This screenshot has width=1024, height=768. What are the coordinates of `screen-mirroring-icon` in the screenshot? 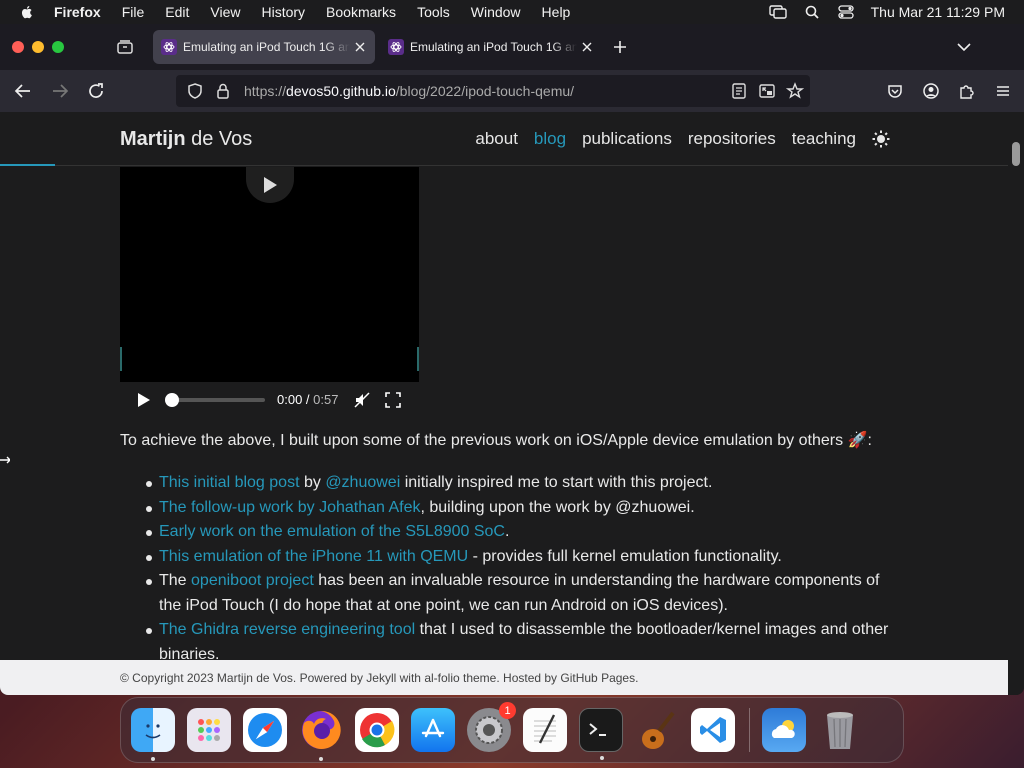 It's located at (777, 12).